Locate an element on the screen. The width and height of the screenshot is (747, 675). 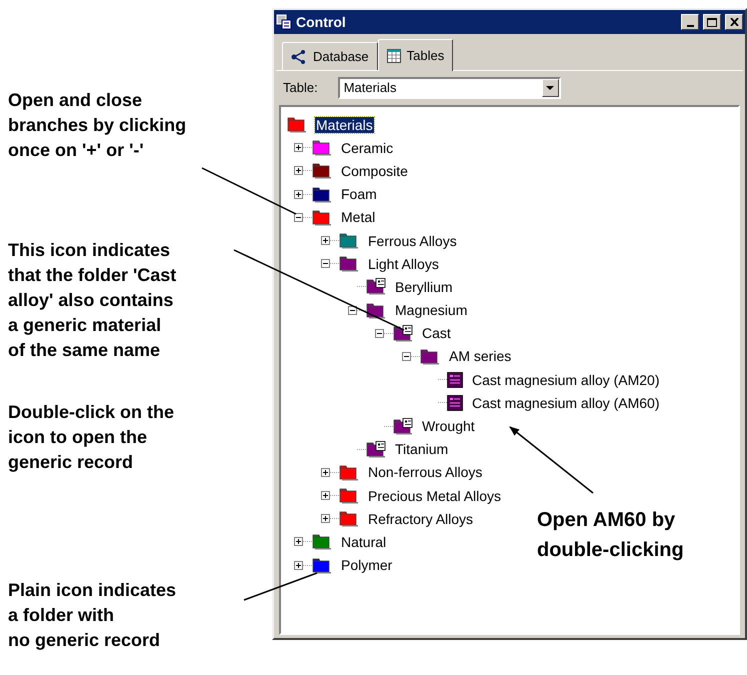
tree-item: Wrought is located at coordinates (448, 426).